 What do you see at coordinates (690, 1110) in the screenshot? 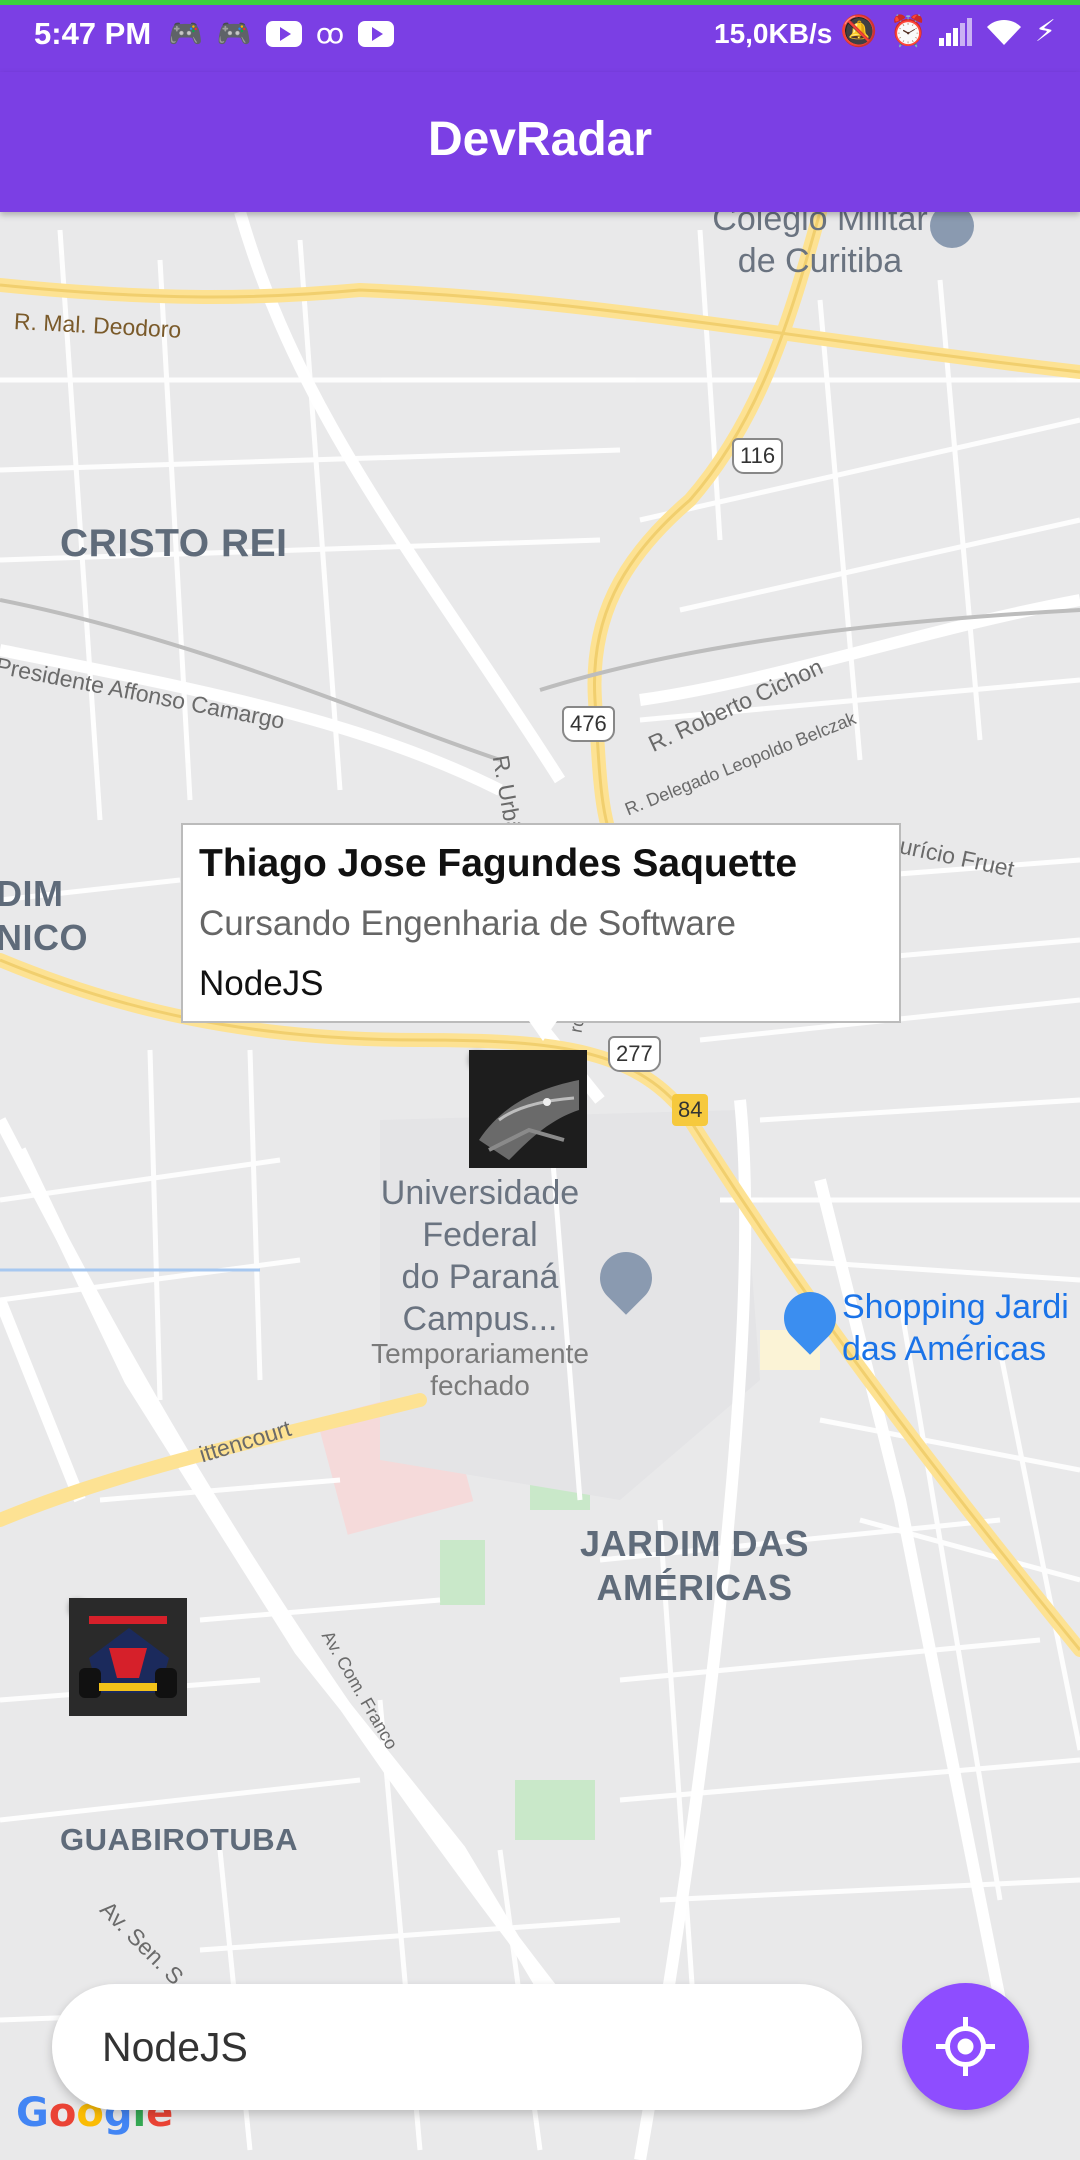
I see `road-shield: 84` at bounding box center [690, 1110].